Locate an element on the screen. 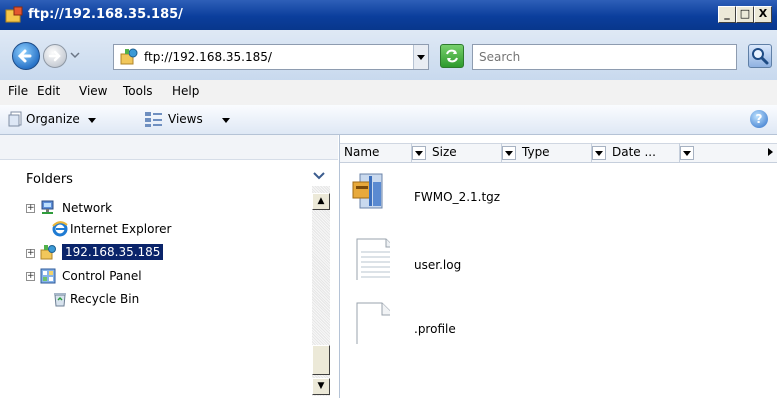 Image resolution: width=777 pixels, height=398 pixels. close-button: X is located at coordinates (763, 14).